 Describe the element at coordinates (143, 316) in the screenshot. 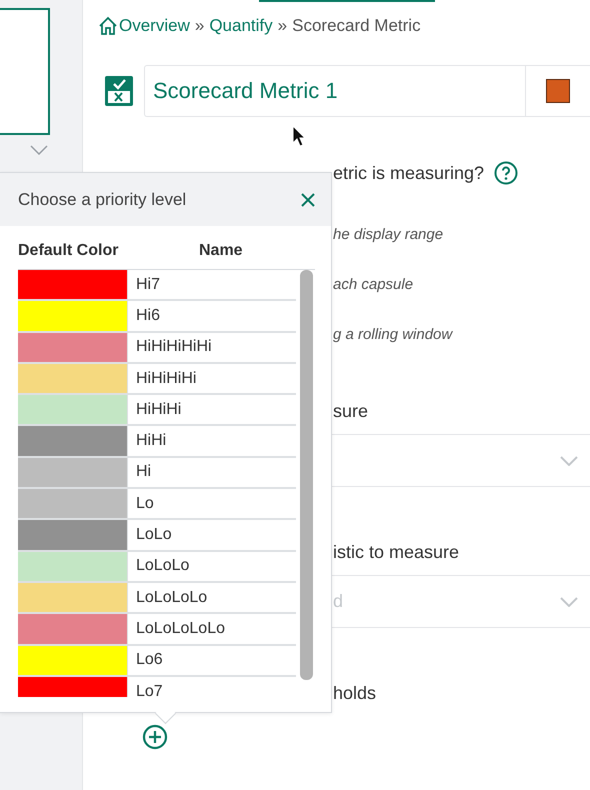

I see `priority-name: Hi6` at that location.